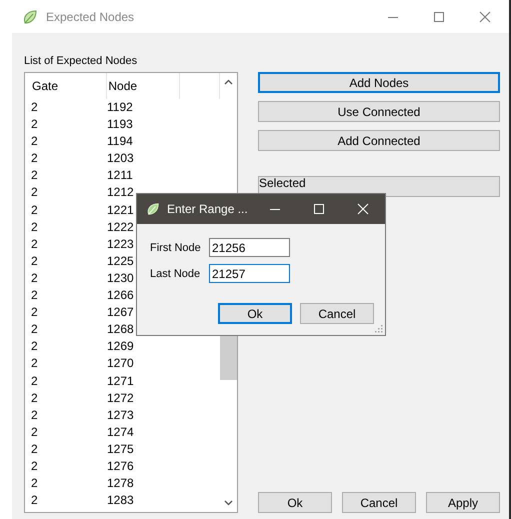  What do you see at coordinates (120, 397) in the screenshot?
I see `table-cell: 1272` at bounding box center [120, 397].